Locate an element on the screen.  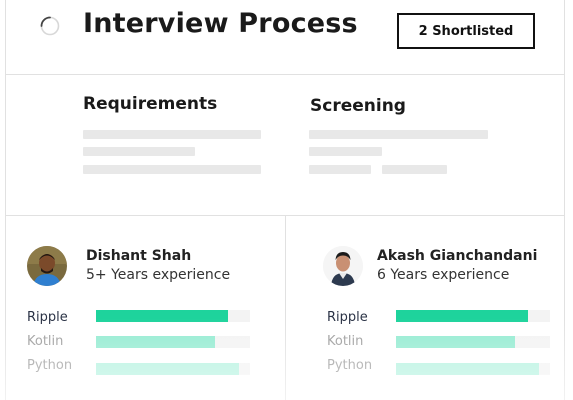
screening-heading: Screening is located at coordinates (358, 106).